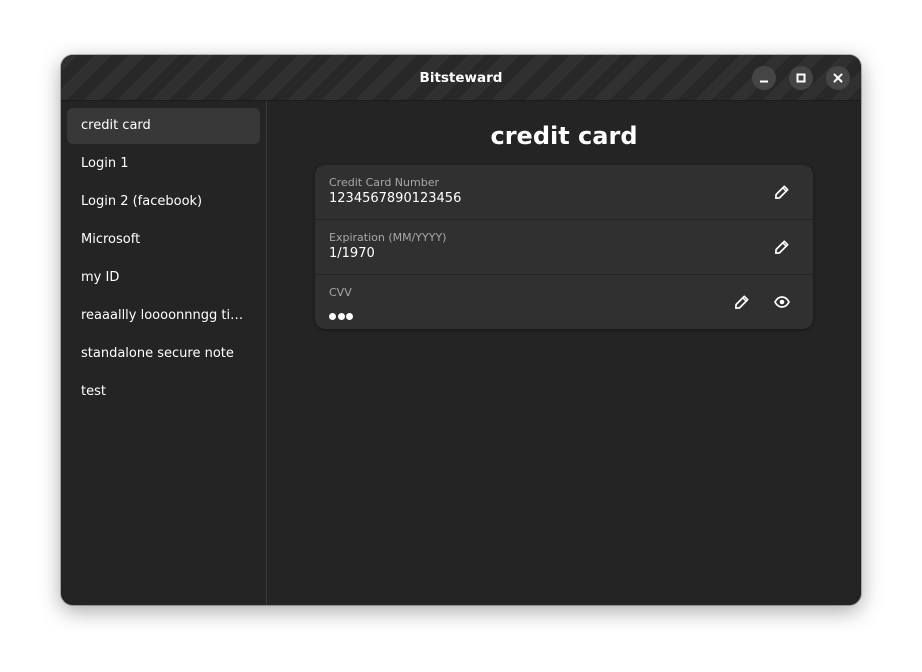 This screenshot has height=672, width=922. I want to click on close-icon, so click(838, 78).